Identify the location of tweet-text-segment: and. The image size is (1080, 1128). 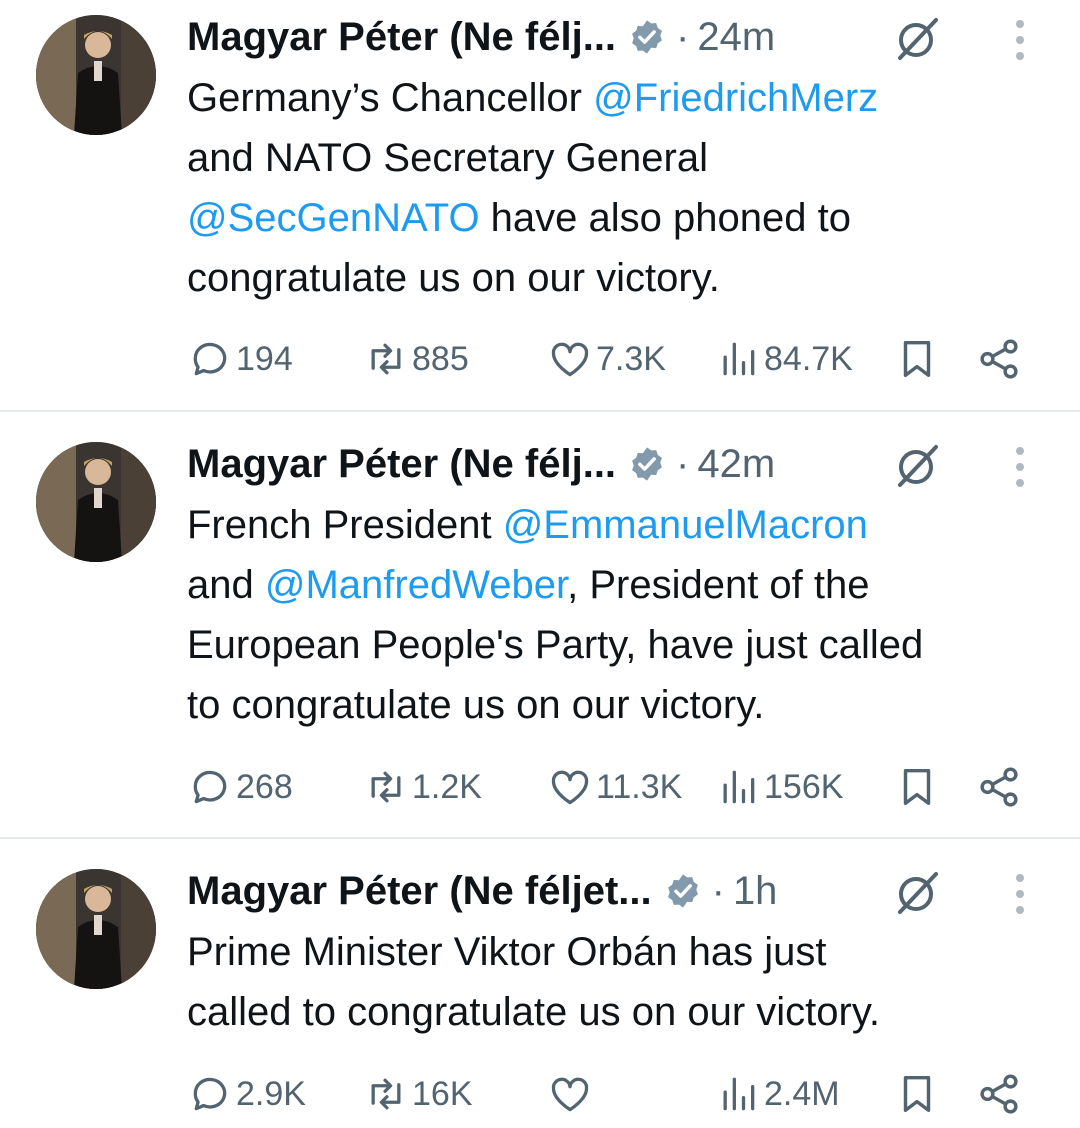
(220, 585).